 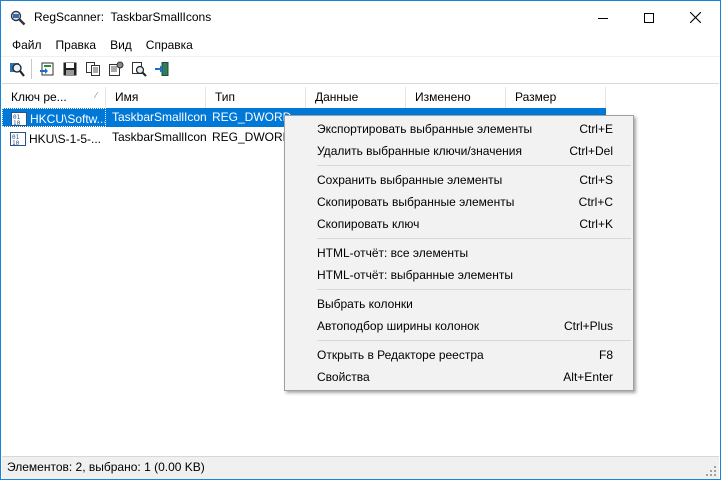 What do you see at coordinates (393, 253) in the screenshot?
I see `ctx-item-label: HTML-отчёт: все элементы` at bounding box center [393, 253].